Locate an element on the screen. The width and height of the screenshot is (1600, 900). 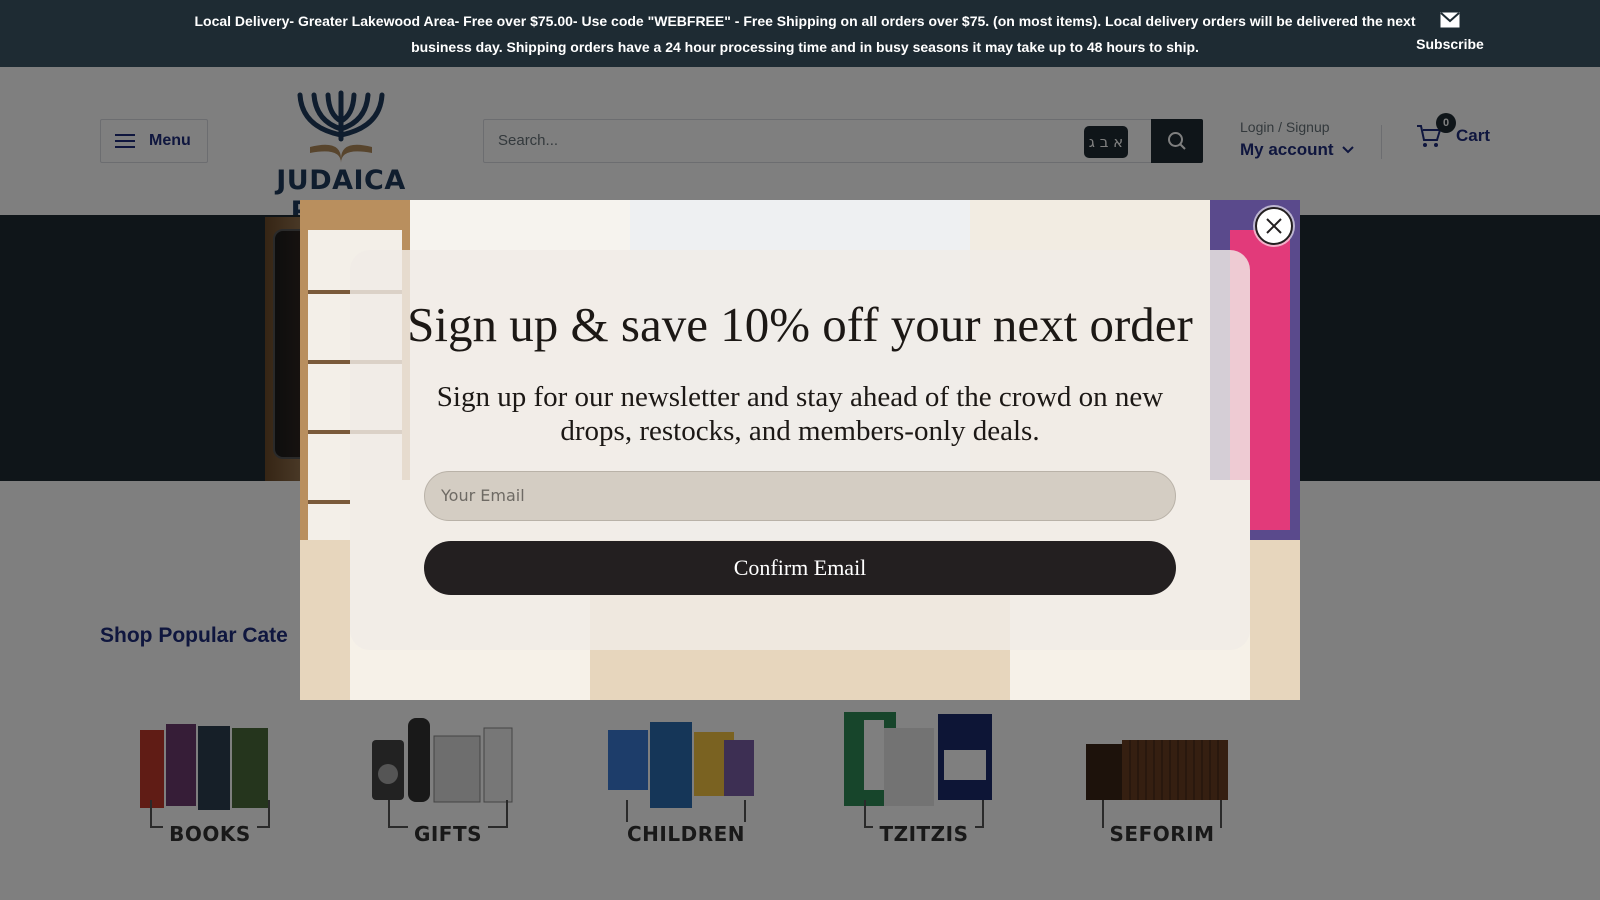
email-field: Your Email is located at coordinates (800, 496).